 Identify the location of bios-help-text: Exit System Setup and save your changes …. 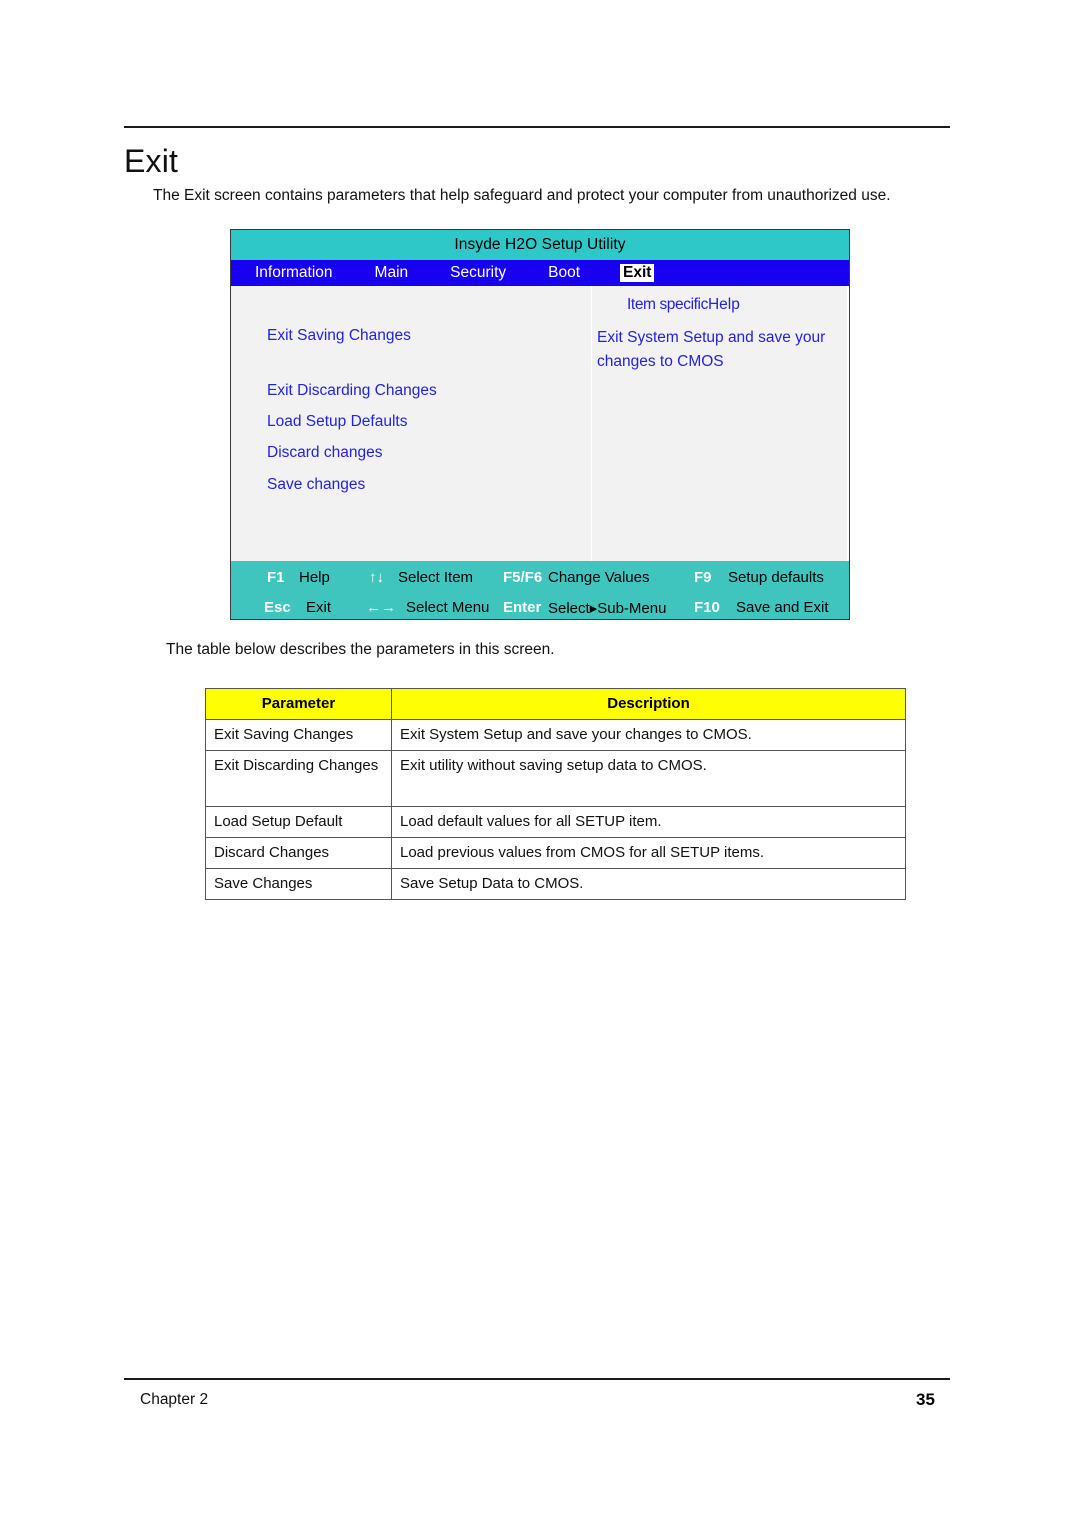
(711, 349).